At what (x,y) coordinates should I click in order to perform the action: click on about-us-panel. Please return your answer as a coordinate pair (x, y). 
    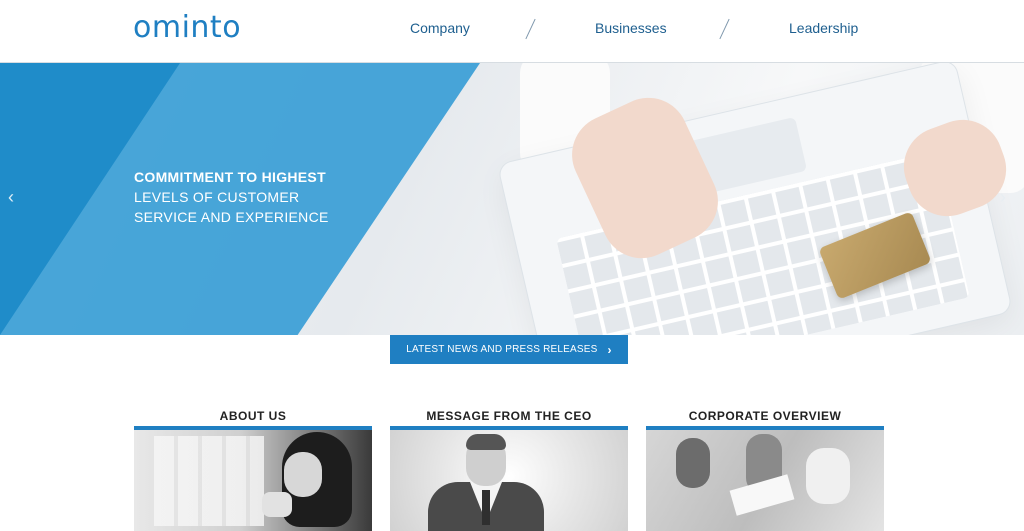
    Looking at the image, I should click on (253, 478).